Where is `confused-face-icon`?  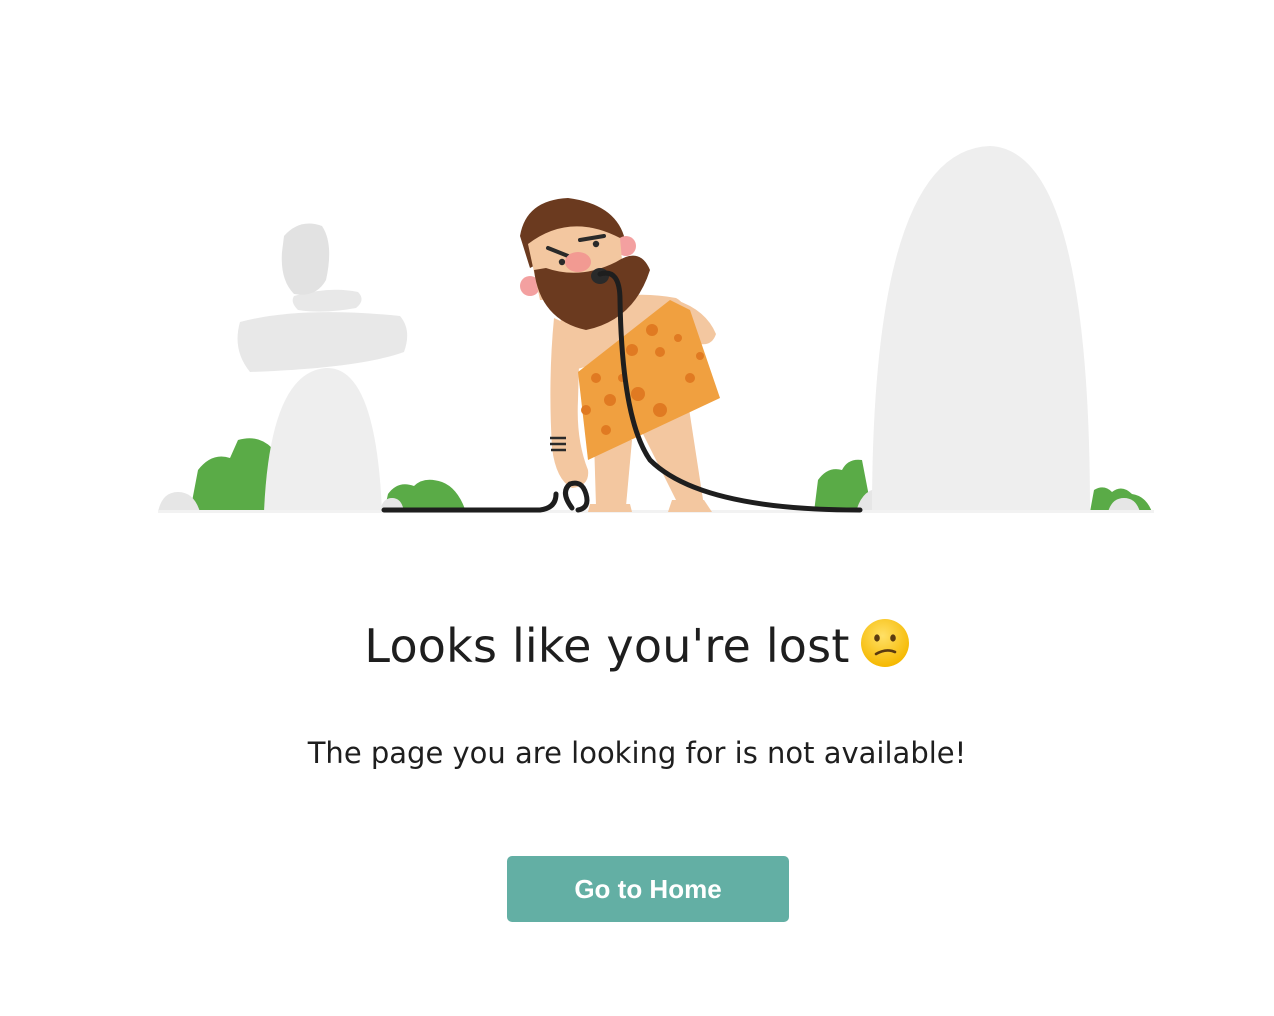
confused-face-icon is located at coordinates (884, 643).